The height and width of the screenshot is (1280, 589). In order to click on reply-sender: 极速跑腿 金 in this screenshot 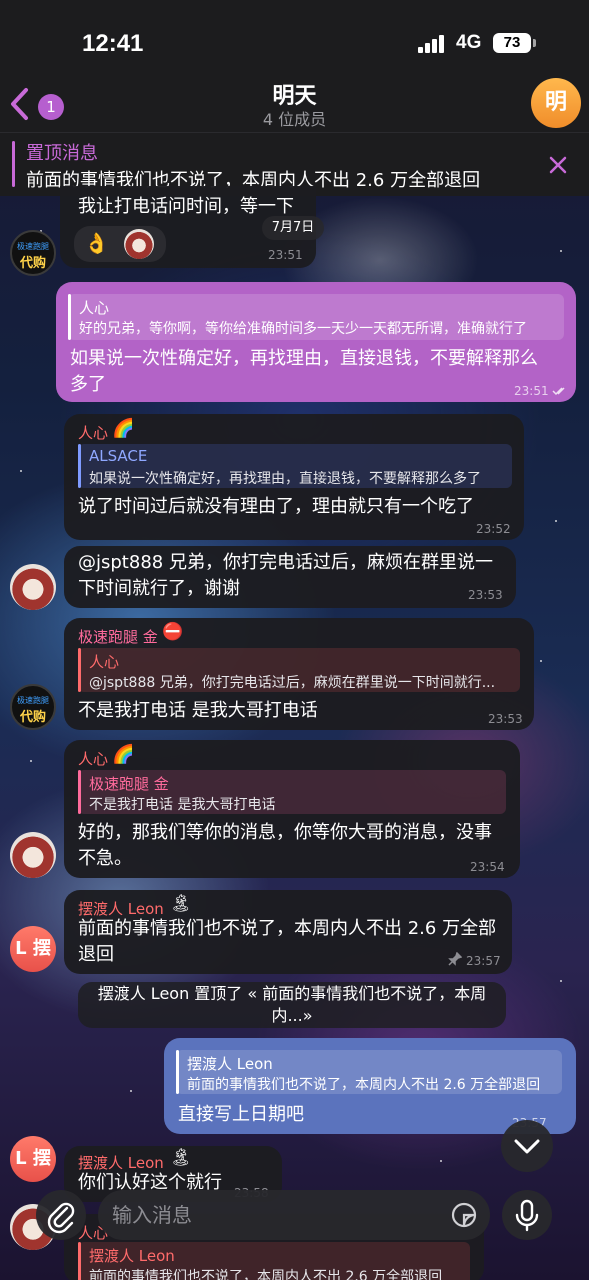, I will do `click(129, 784)`.